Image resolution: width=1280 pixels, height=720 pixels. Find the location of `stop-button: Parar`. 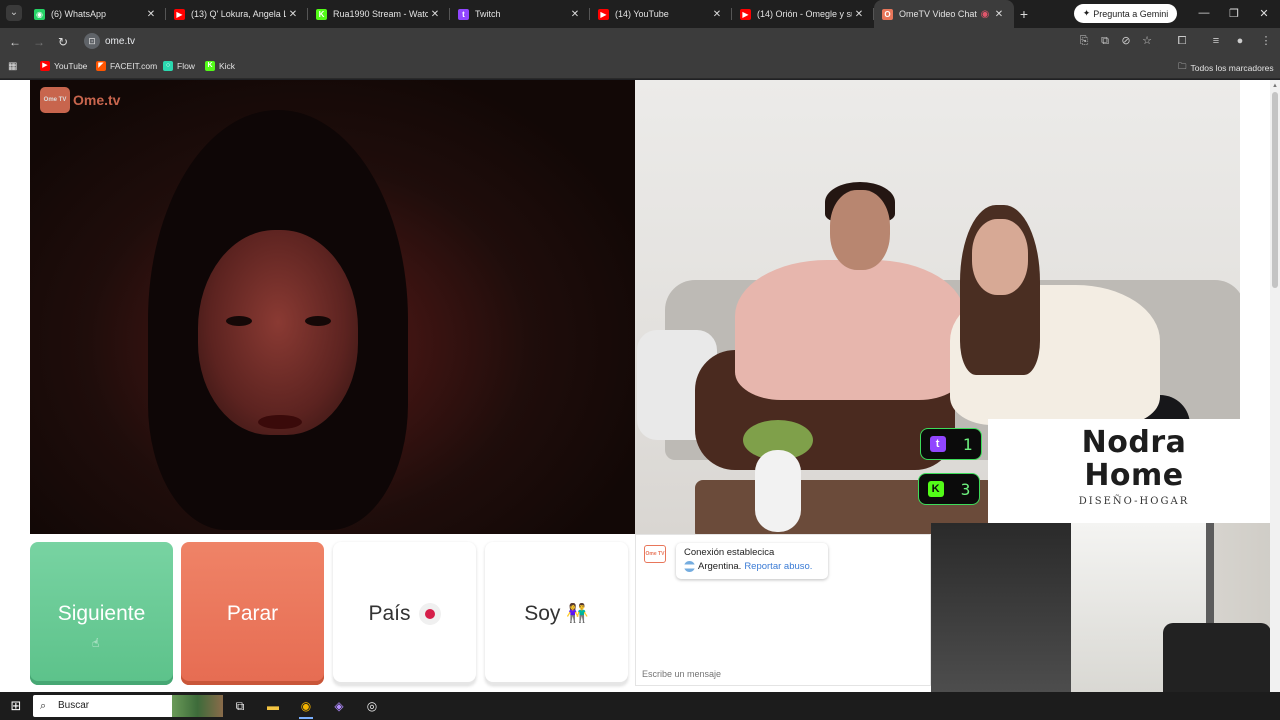

stop-button: Parar is located at coordinates (252, 613).